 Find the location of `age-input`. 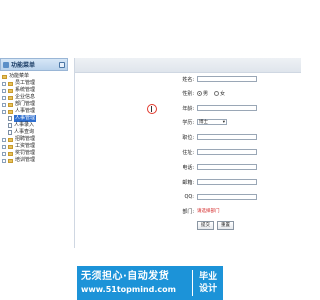

age-input is located at coordinates (227, 108).